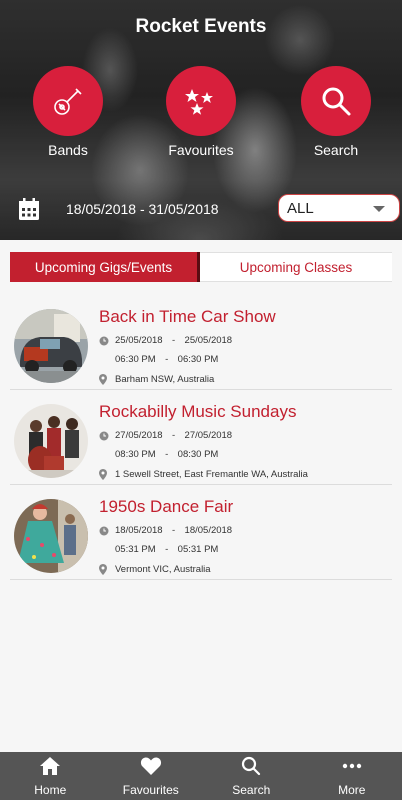 This screenshot has height=800, width=402. I want to click on category-filter-select: ALL, so click(339, 208).